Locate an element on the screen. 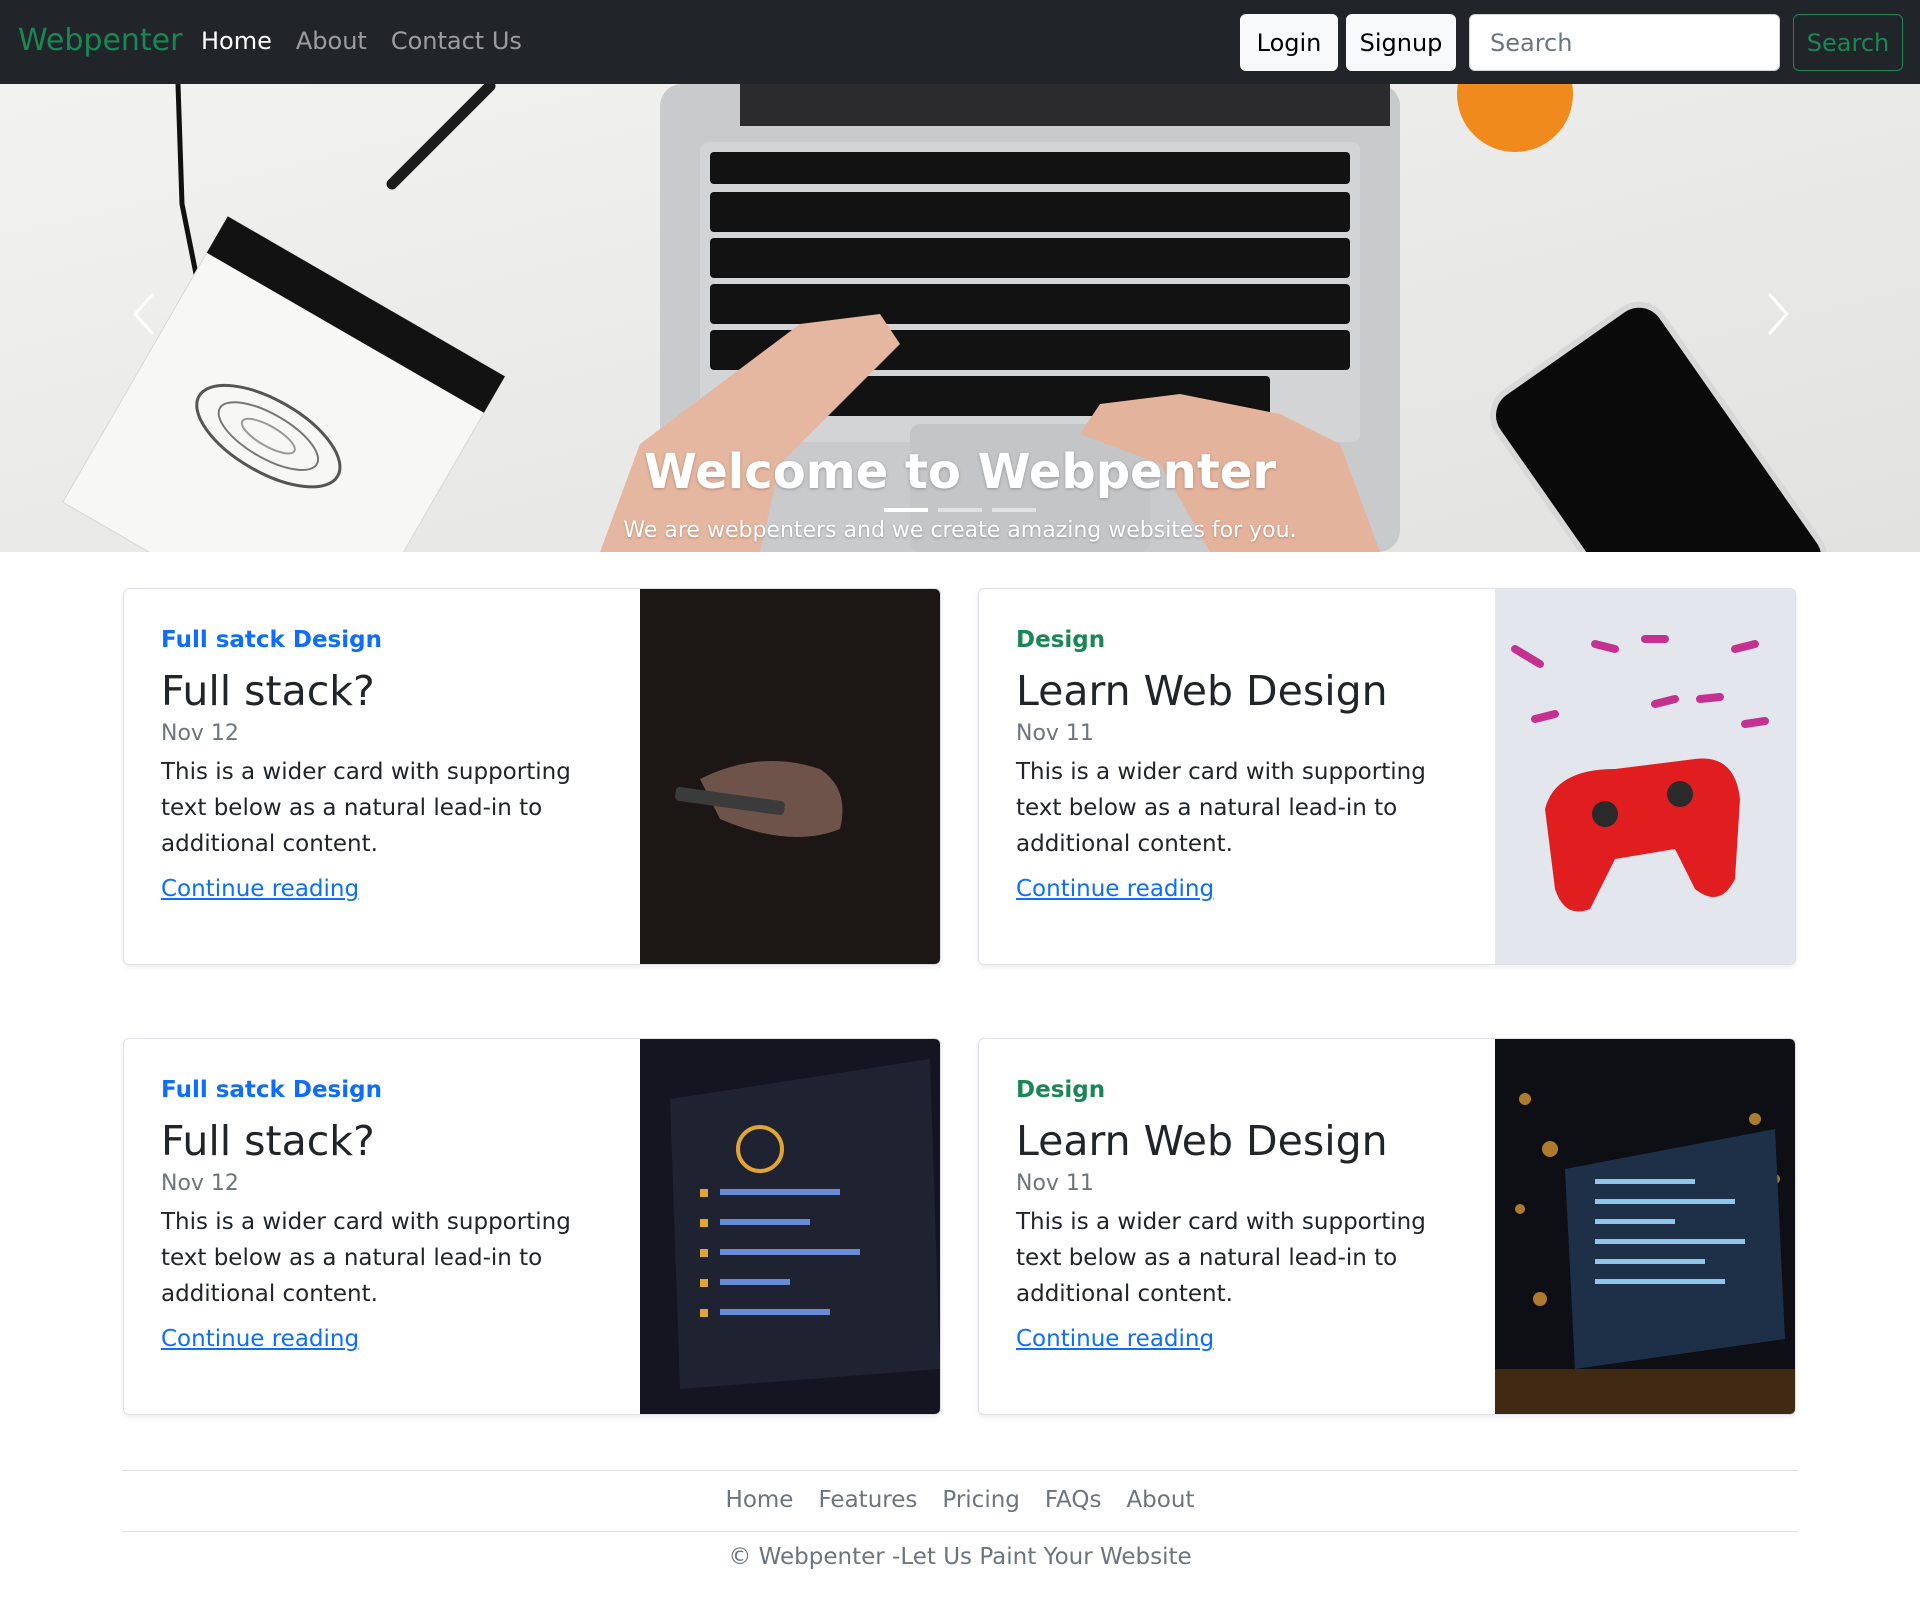 The height and width of the screenshot is (1611, 1920). nav-links: Home About Contact Us is located at coordinates (361, 41).